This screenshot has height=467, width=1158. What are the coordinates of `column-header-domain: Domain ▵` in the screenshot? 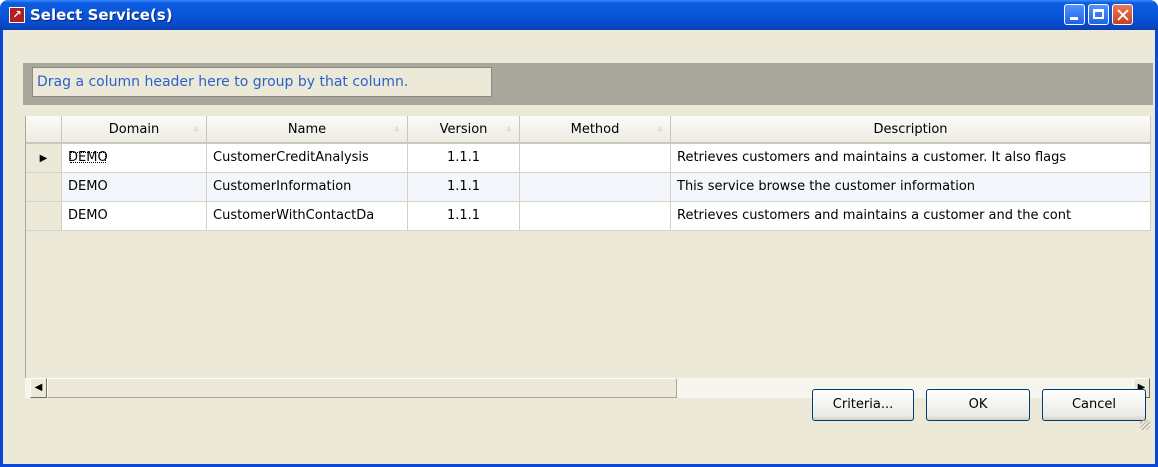 It's located at (134, 130).